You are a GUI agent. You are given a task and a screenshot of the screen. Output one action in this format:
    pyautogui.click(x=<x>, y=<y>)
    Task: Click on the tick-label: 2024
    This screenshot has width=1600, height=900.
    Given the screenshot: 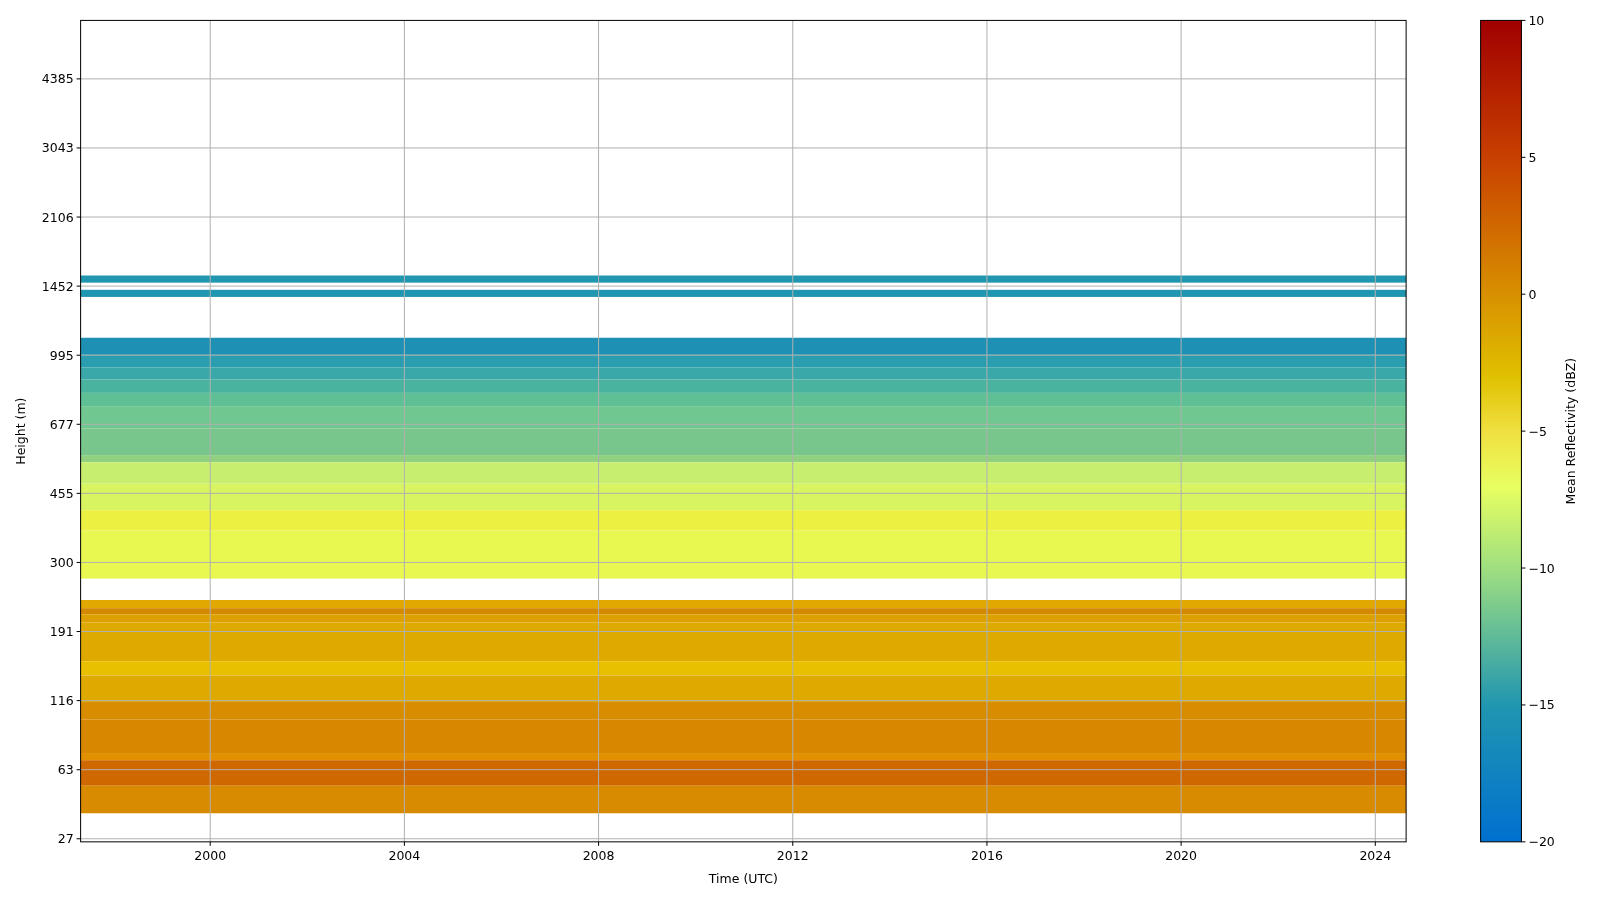 What is the action you would take?
    pyautogui.click(x=1375, y=855)
    